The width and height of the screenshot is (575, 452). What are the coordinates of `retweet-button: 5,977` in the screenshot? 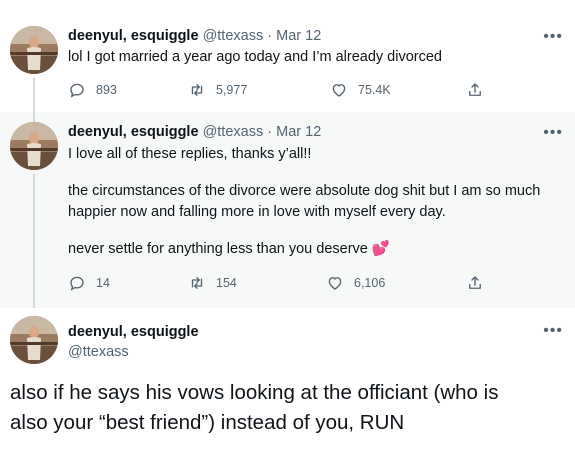 It's located at (217, 90).